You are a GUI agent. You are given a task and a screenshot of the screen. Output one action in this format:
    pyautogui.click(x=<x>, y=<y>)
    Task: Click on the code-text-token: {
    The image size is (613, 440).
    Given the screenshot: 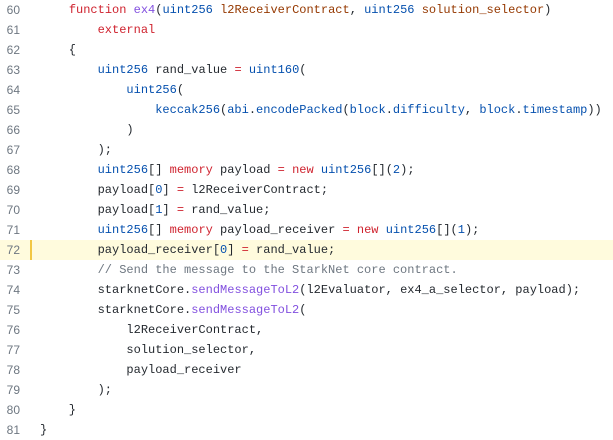 What is the action you would take?
    pyautogui.click(x=58, y=50)
    